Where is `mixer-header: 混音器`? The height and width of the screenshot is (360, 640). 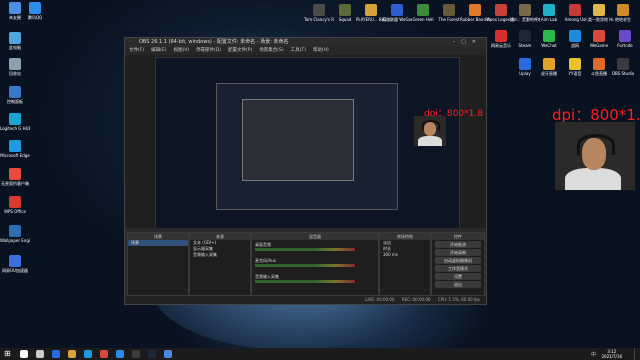 mixer-header: 混音器 is located at coordinates (315, 236).